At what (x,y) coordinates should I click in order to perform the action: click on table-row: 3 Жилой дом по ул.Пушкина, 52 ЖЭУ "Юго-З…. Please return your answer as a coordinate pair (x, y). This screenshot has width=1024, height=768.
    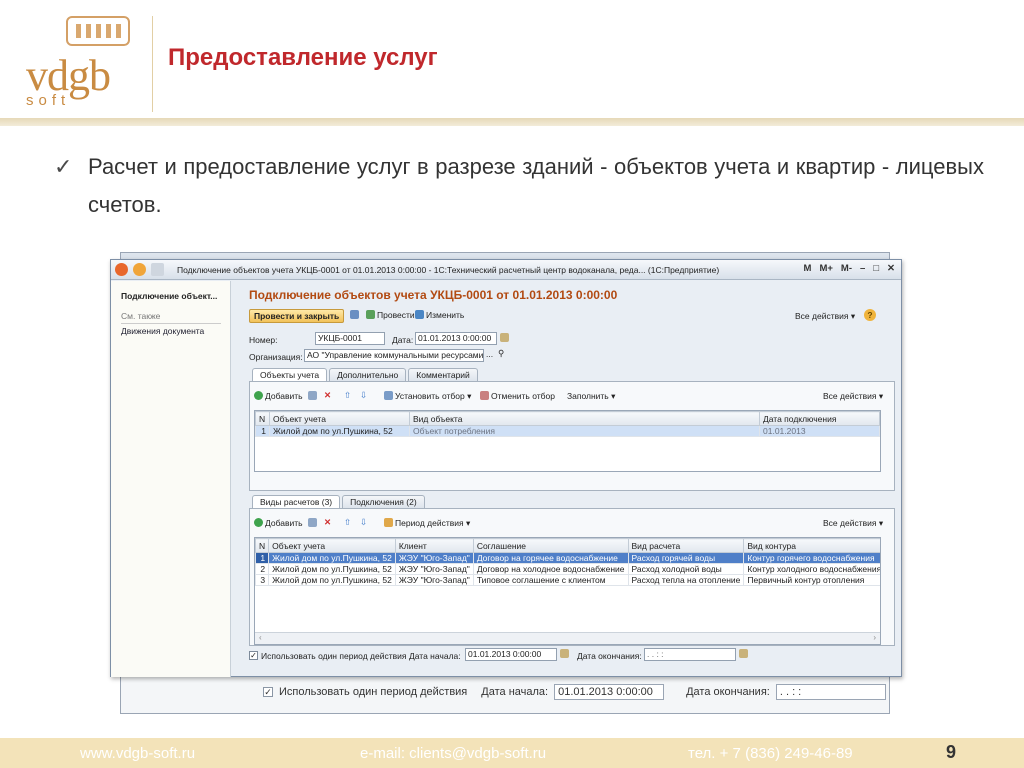
    Looking at the image, I should click on (567, 580).